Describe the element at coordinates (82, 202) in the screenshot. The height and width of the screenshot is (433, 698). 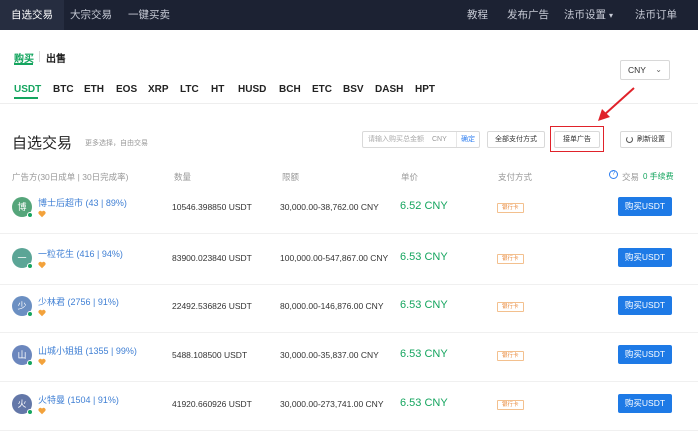
I see `merchant-name-link: 博士后超市 (43 | 89%)` at that location.